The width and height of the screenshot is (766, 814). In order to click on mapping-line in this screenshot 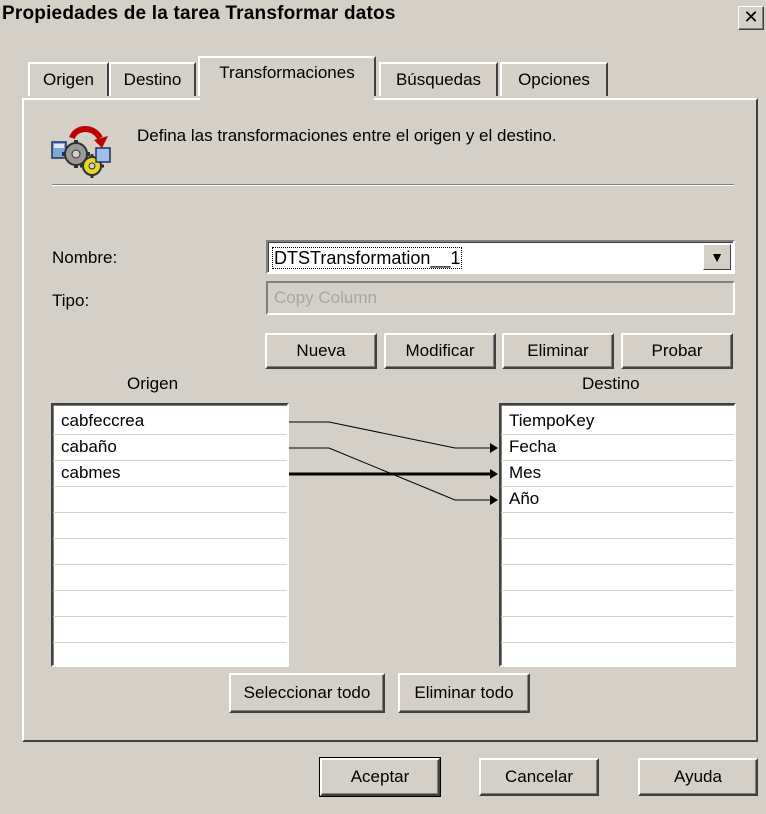, I will do `click(390, 435)`.